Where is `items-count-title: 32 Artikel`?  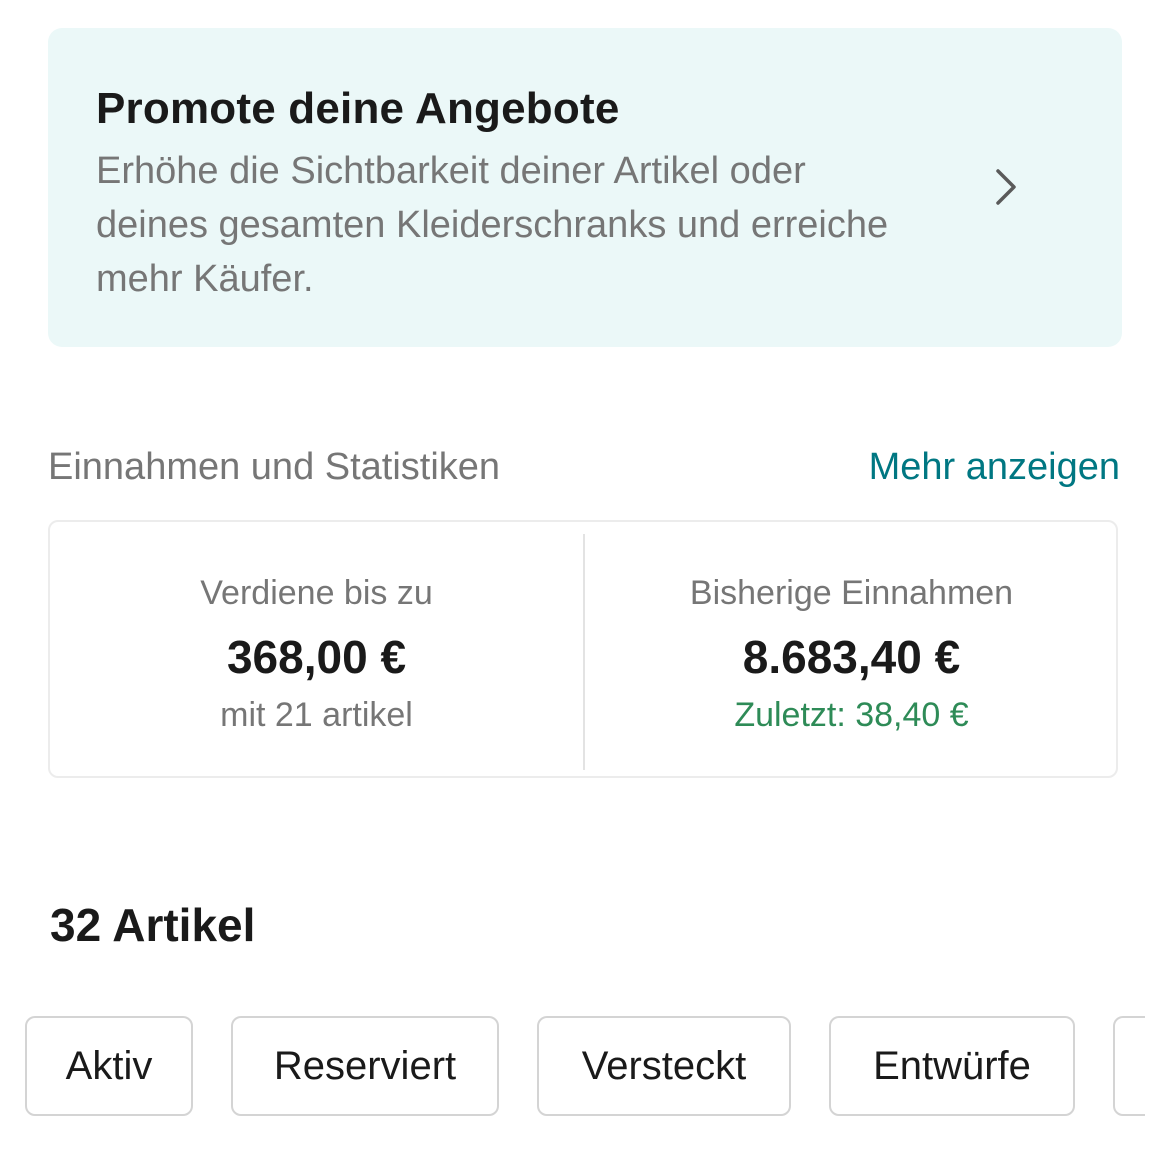
items-count-title: 32 Artikel is located at coordinates (153, 925).